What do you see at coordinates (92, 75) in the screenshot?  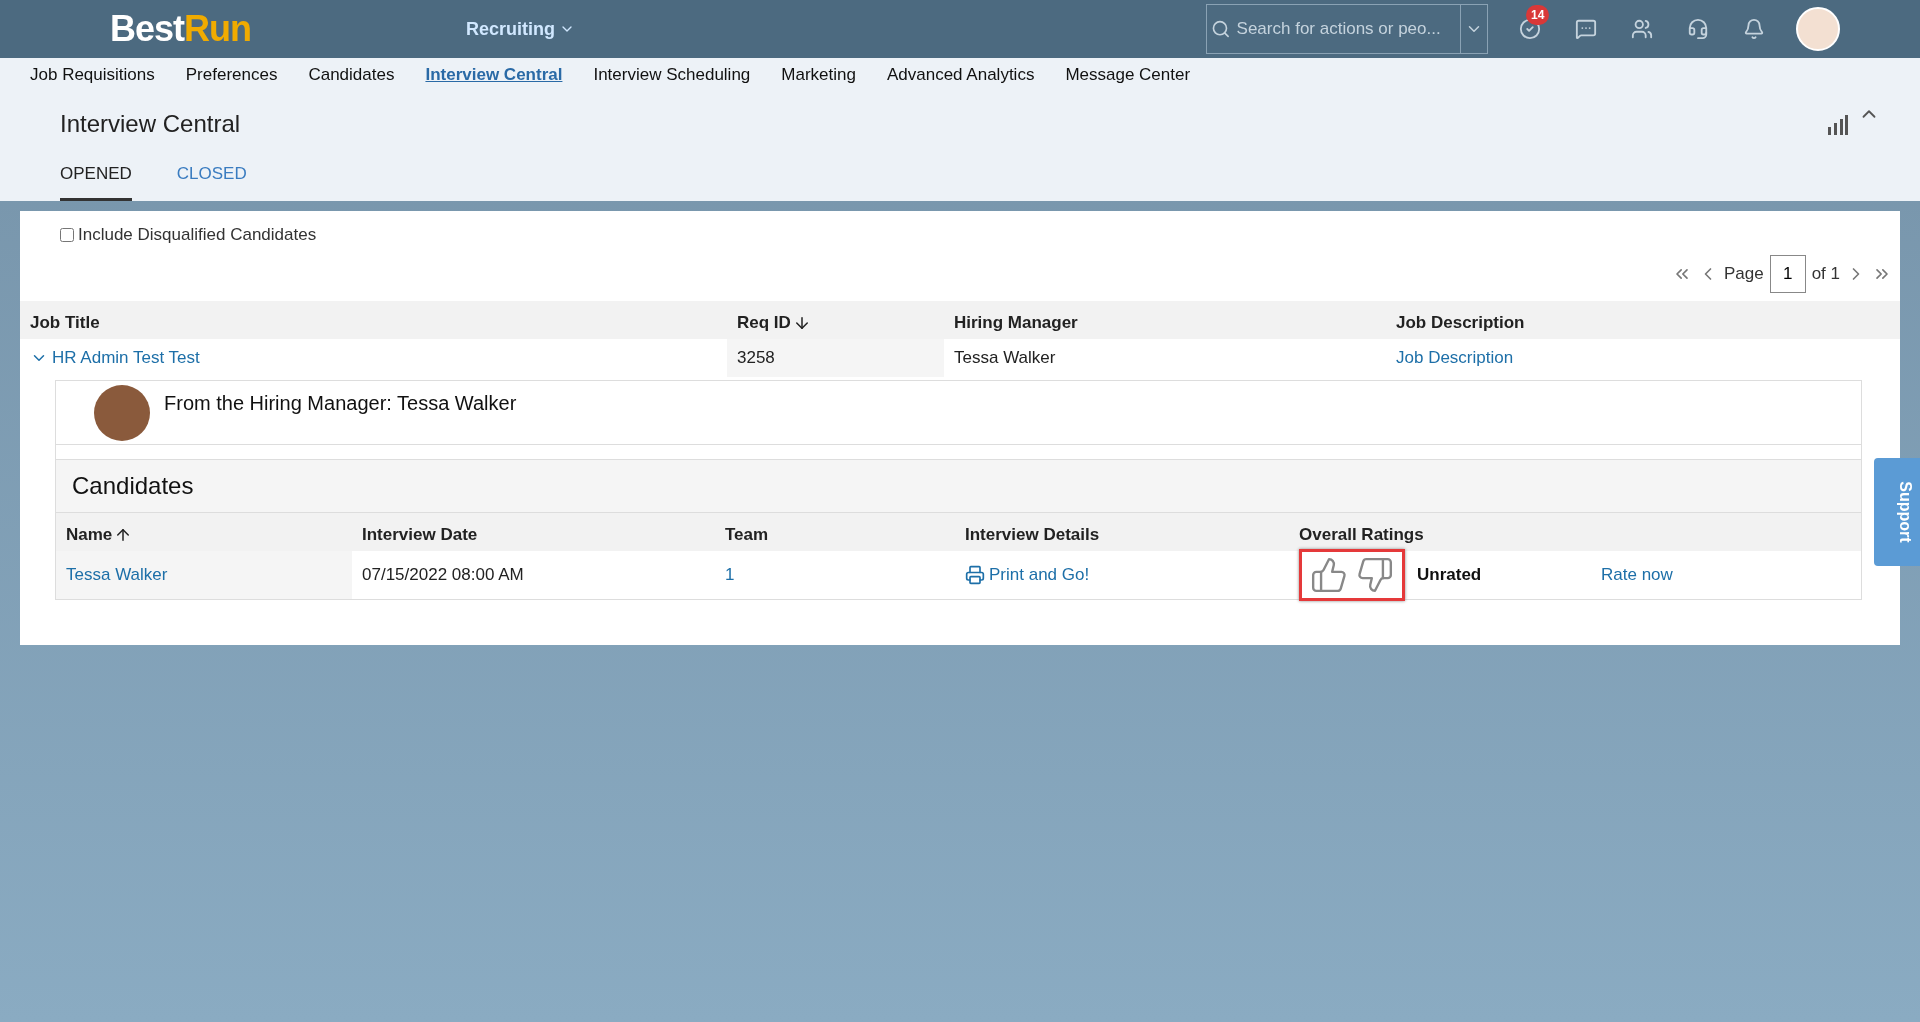 I see `nav-link: Job Requisitions` at bounding box center [92, 75].